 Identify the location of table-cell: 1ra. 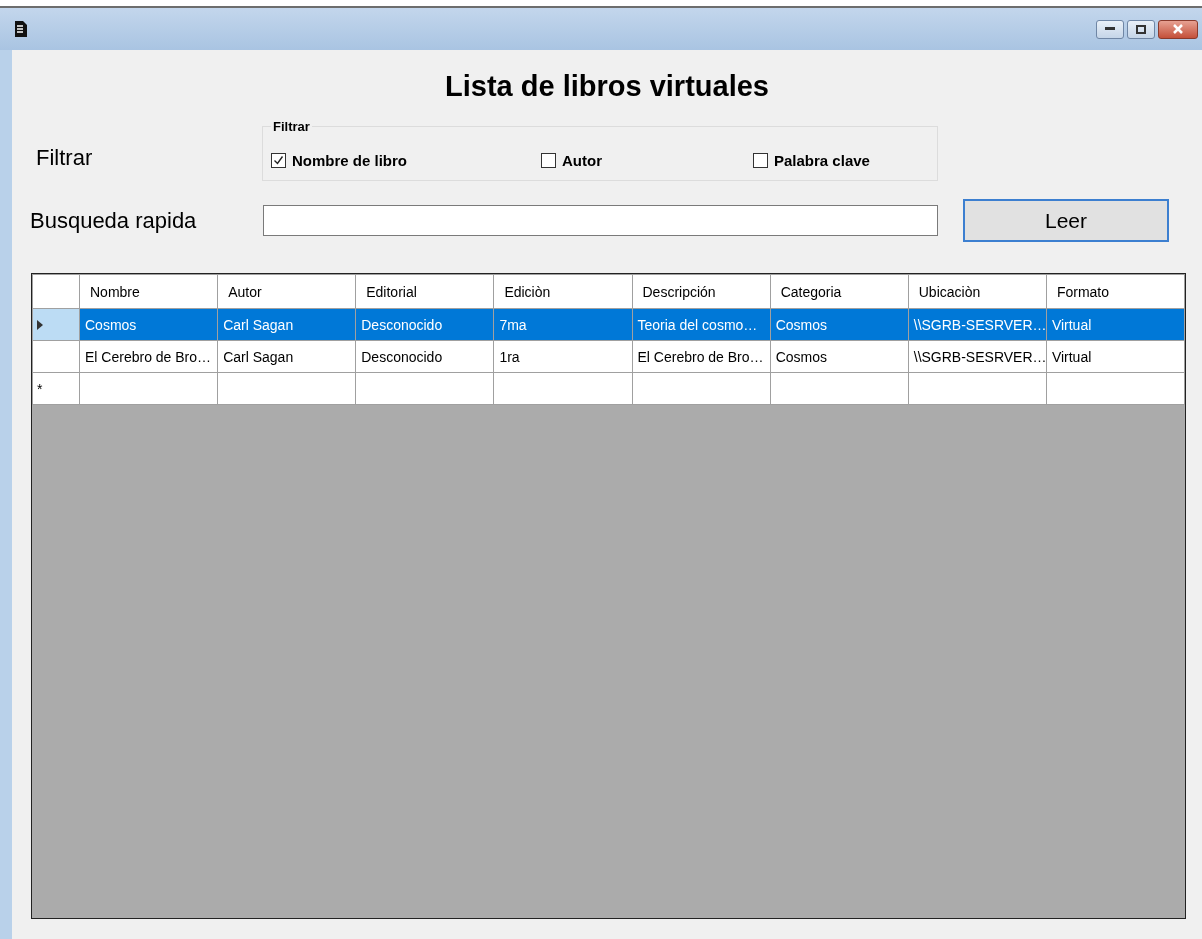
(562, 356).